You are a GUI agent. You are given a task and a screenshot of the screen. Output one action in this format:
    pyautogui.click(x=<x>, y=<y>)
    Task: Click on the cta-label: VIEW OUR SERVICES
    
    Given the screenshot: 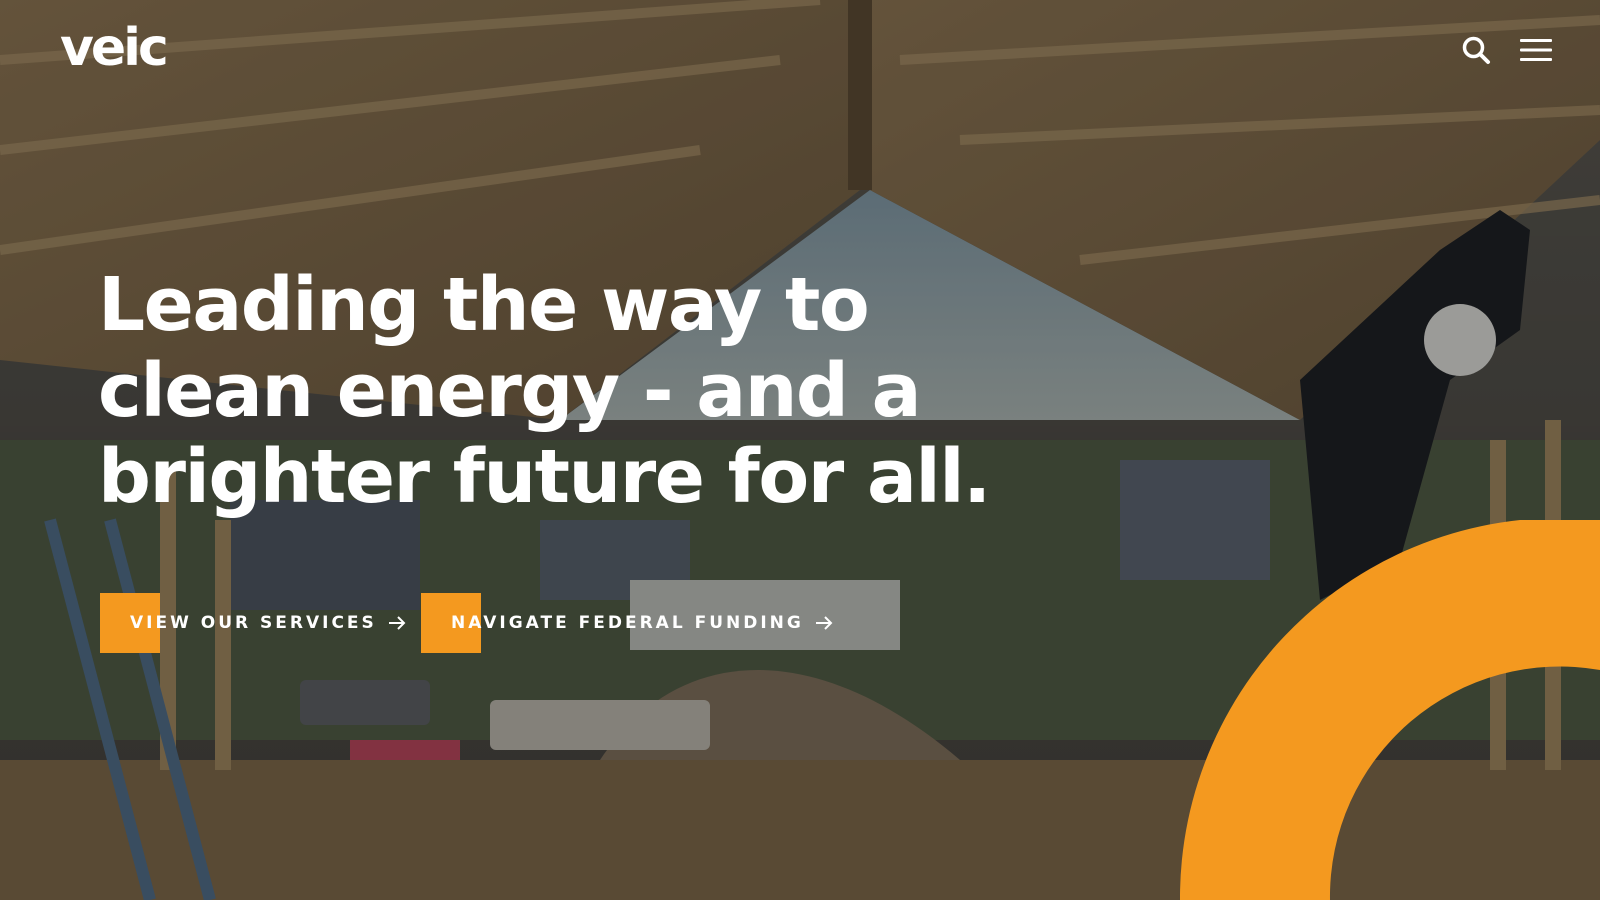 What is the action you would take?
    pyautogui.click(x=253, y=623)
    